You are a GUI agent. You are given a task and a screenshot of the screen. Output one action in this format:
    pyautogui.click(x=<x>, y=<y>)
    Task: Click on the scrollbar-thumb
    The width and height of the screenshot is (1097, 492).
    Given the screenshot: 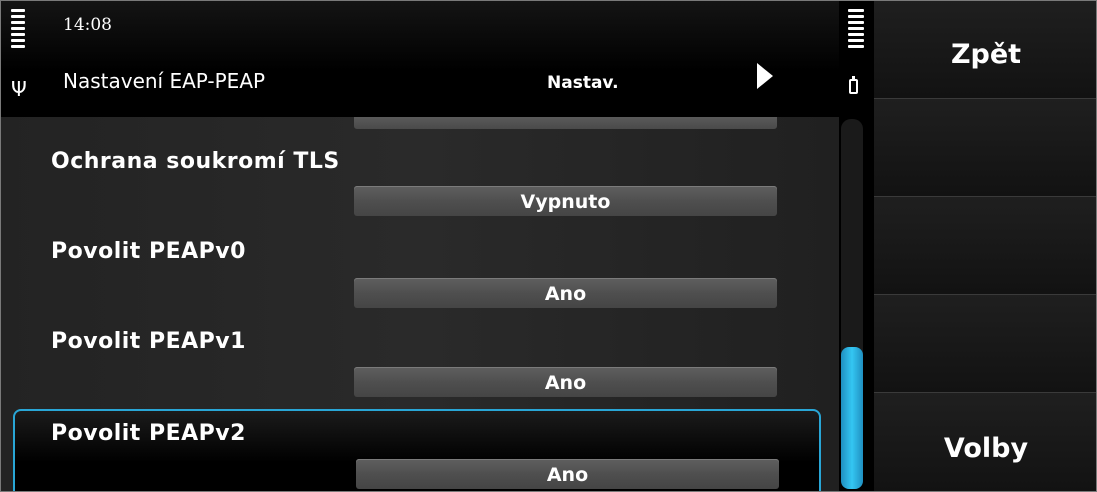 What is the action you would take?
    pyautogui.click(x=852, y=418)
    